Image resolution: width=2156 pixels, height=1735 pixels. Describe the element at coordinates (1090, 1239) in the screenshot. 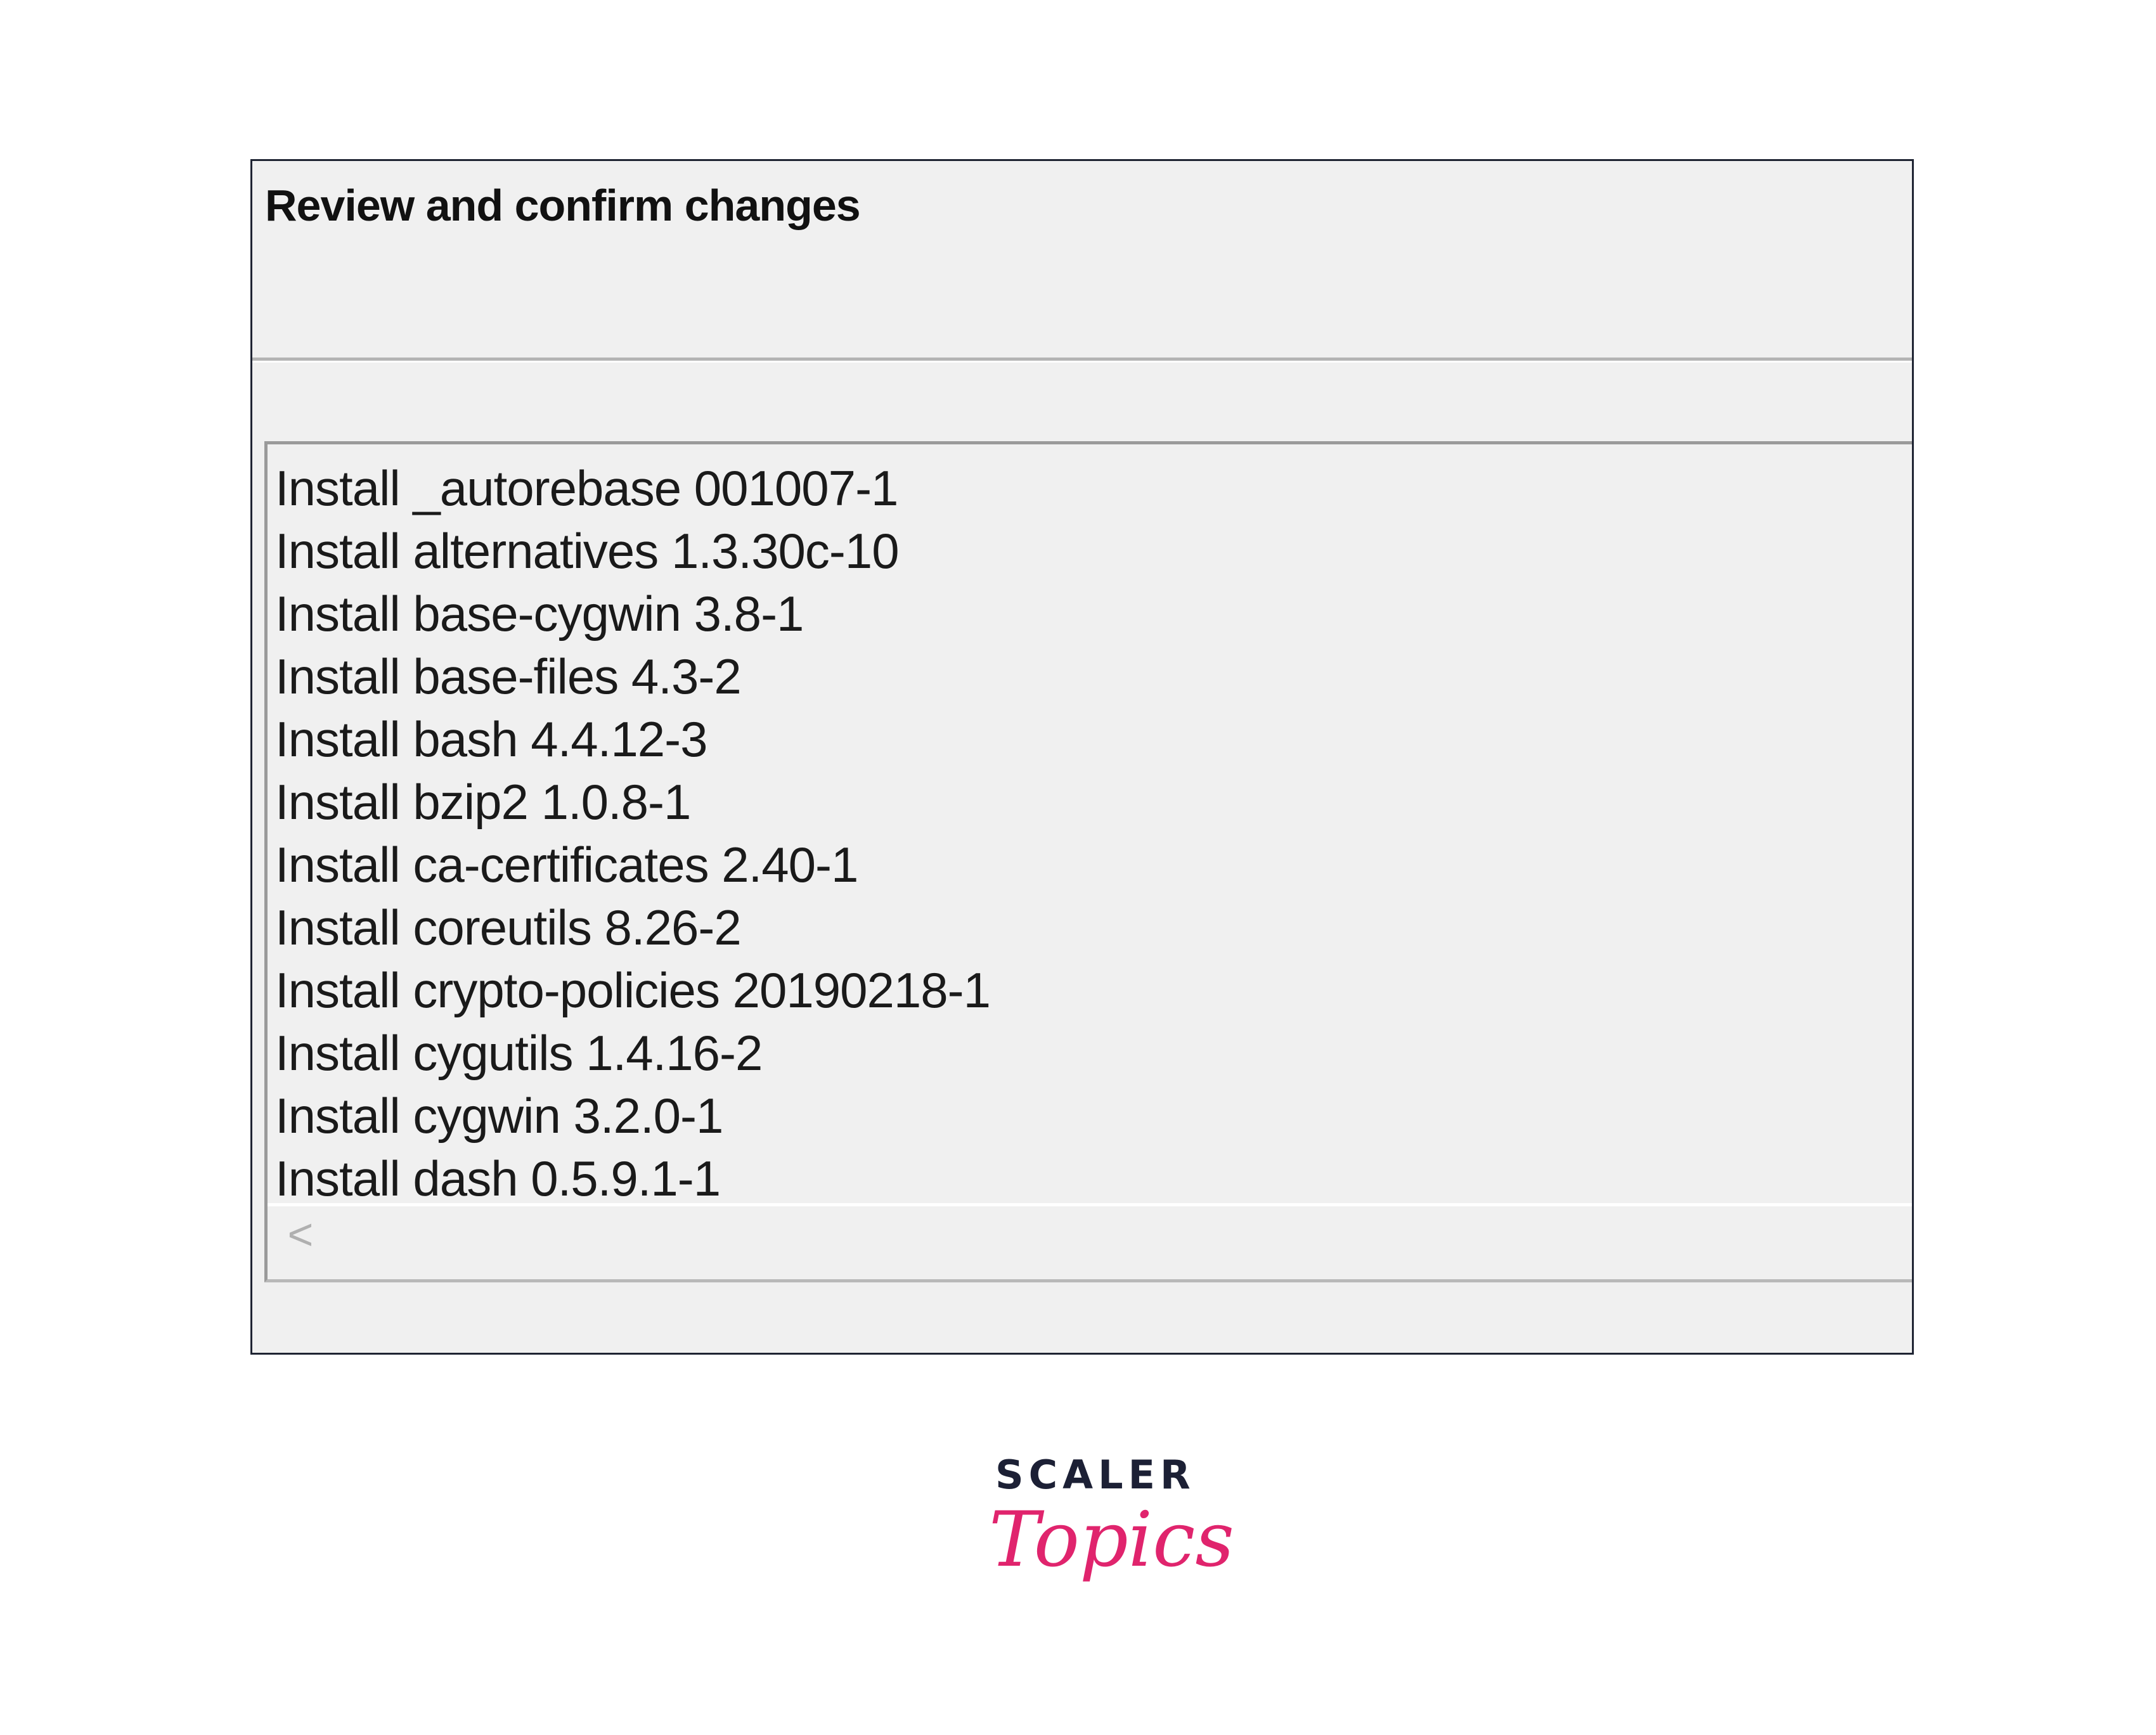

I see `horizontal-scrollbar: <` at that location.